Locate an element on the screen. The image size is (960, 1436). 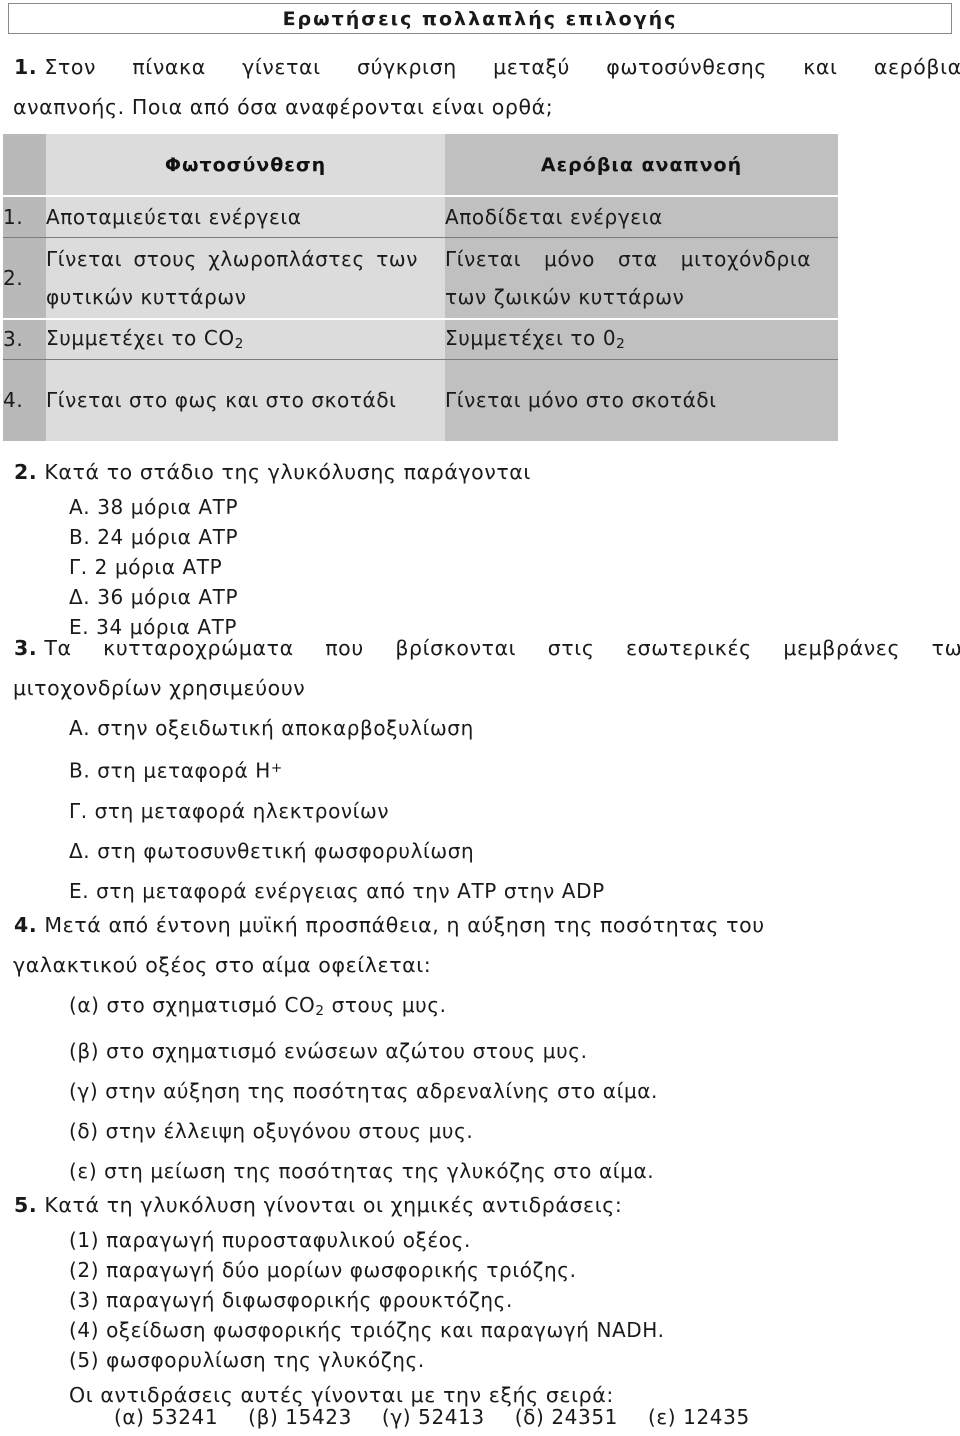
table-cell-respiration: Γίνεται μόνο στο σκοτάδι is located at coordinates (641, 400).